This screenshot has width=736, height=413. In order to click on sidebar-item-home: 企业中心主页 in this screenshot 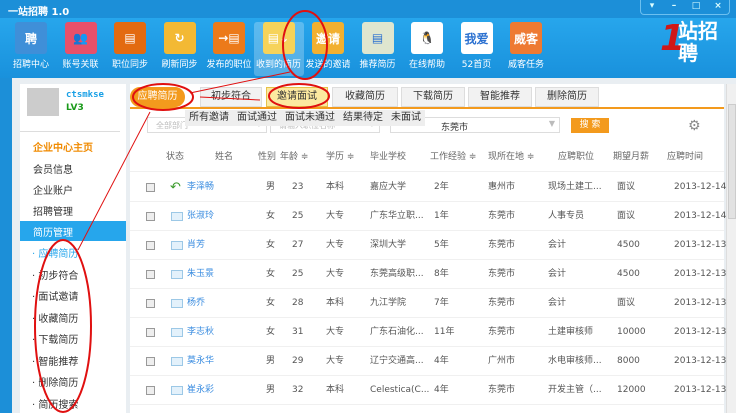, I will do `click(73, 146)`.